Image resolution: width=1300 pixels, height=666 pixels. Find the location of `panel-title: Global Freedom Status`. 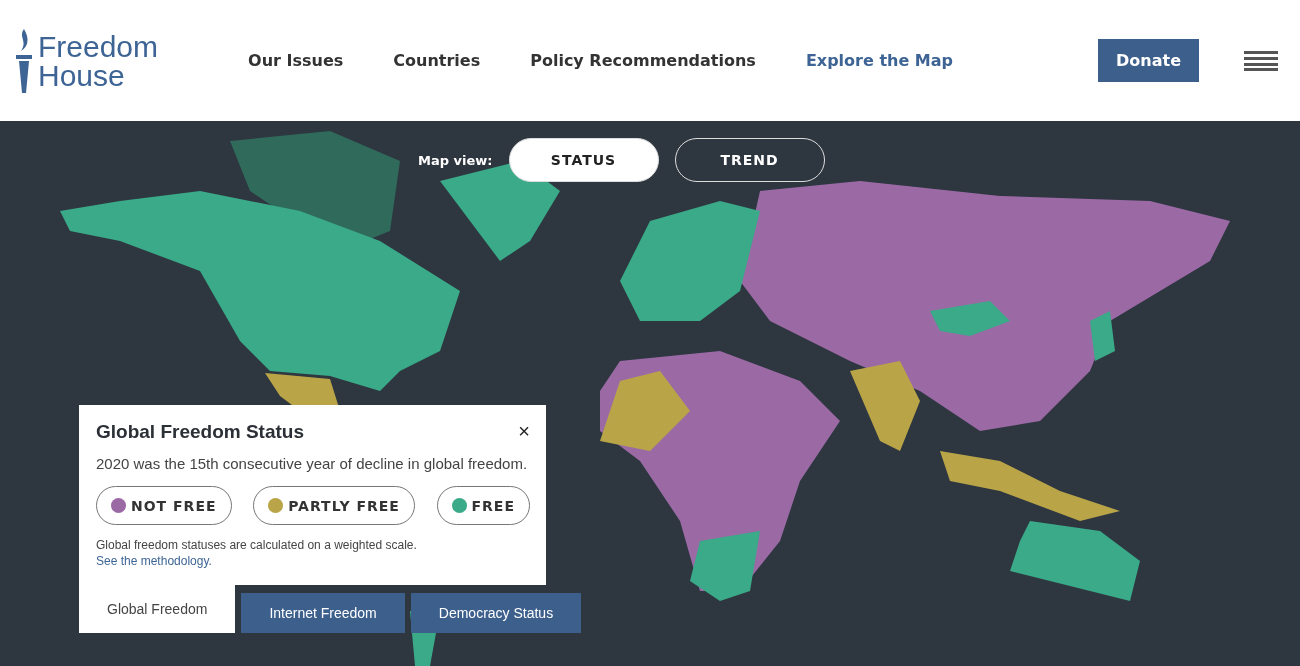

panel-title: Global Freedom Status is located at coordinates (200, 432).